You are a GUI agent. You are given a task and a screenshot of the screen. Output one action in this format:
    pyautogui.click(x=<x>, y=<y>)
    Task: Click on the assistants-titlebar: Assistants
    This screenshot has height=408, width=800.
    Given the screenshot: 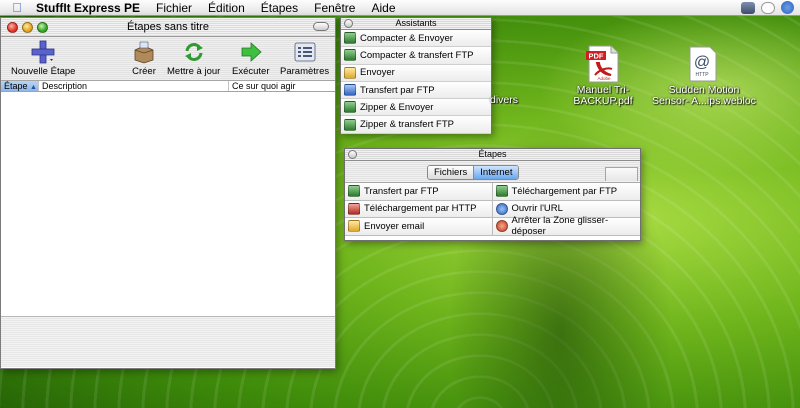 What is the action you would take?
    pyautogui.click(x=416, y=24)
    